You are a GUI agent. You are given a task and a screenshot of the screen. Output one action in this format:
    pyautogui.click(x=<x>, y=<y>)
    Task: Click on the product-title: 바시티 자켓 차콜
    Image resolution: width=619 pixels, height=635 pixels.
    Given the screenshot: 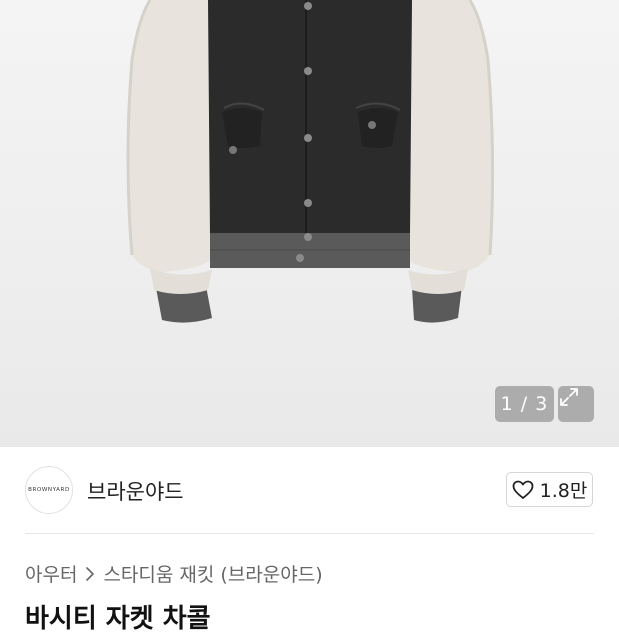 What is the action you would take?
    pyautogui.click(x=118, y=619)
    